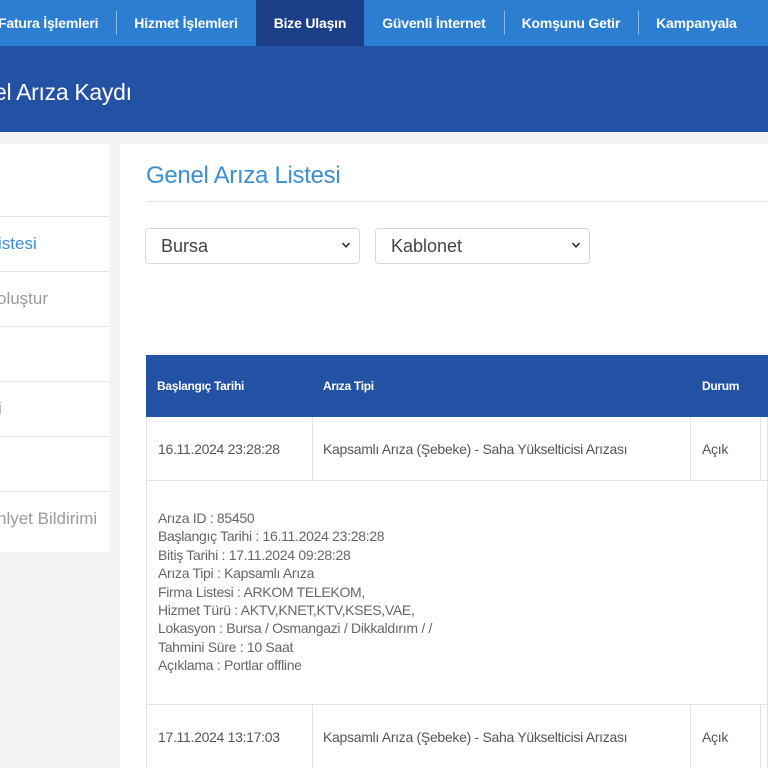 The image size is (768, 768). What do you see at coordinates (262, 591) in the screenshot?
I see `detail-company-list: Firma Listesi : ARKOM TELEKOM,` at bounding box center [262, 591].